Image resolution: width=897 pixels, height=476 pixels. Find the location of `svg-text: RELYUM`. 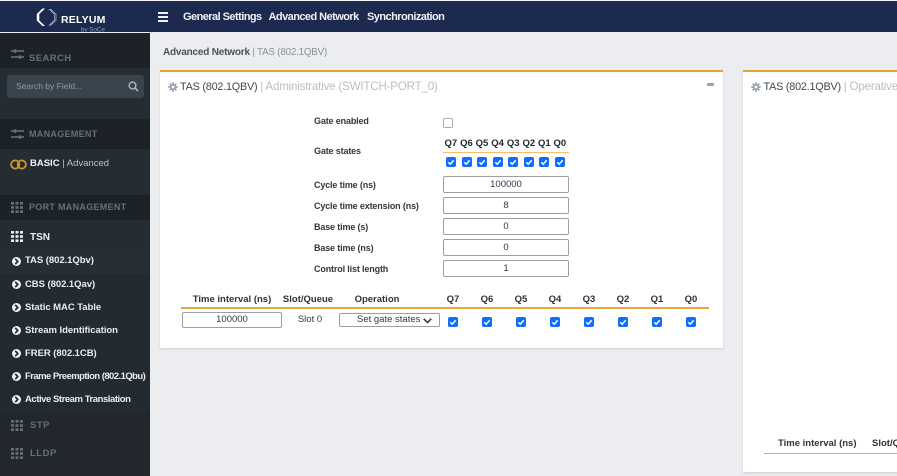

svg-text: RELYUM is located at coordinates (83, 20).